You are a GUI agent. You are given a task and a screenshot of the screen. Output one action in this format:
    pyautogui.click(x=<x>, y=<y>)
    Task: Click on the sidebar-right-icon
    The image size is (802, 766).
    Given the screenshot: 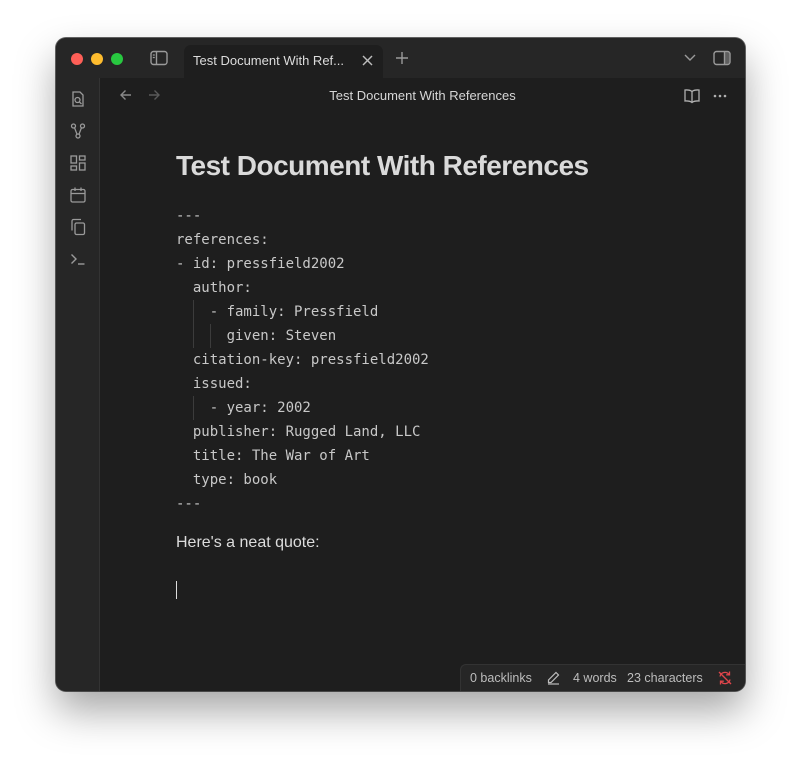 What is the action you would take?
    pyautogui.click(x=722, y=58)
    